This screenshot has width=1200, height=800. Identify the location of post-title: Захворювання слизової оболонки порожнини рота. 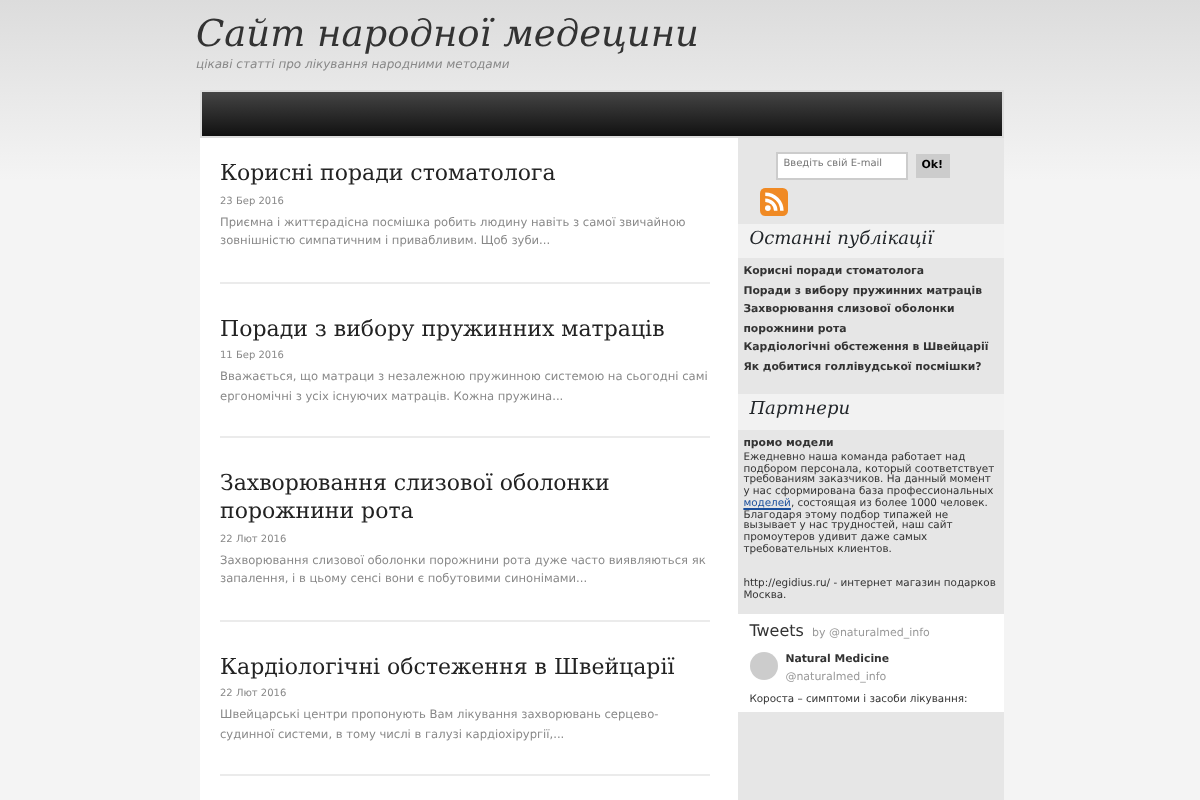
(465, 499).